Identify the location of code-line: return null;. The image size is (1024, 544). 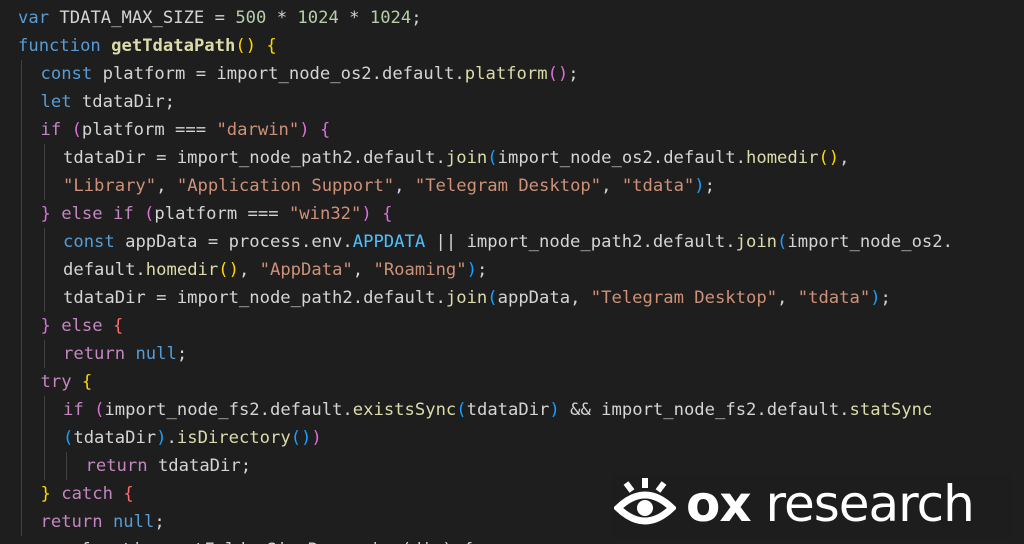
(125, 354).